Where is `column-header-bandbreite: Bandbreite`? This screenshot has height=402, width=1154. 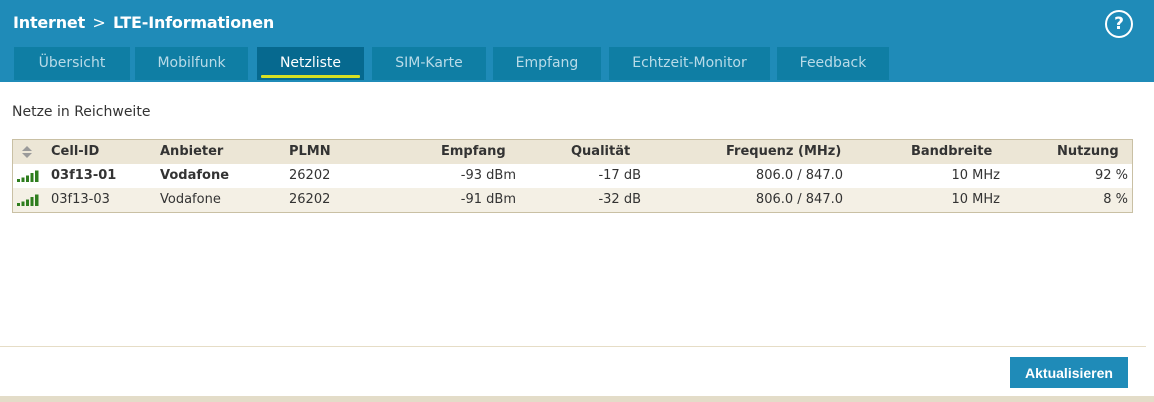 column-header-bandbreite: Bandbreite is located at coordinates (951, 151).